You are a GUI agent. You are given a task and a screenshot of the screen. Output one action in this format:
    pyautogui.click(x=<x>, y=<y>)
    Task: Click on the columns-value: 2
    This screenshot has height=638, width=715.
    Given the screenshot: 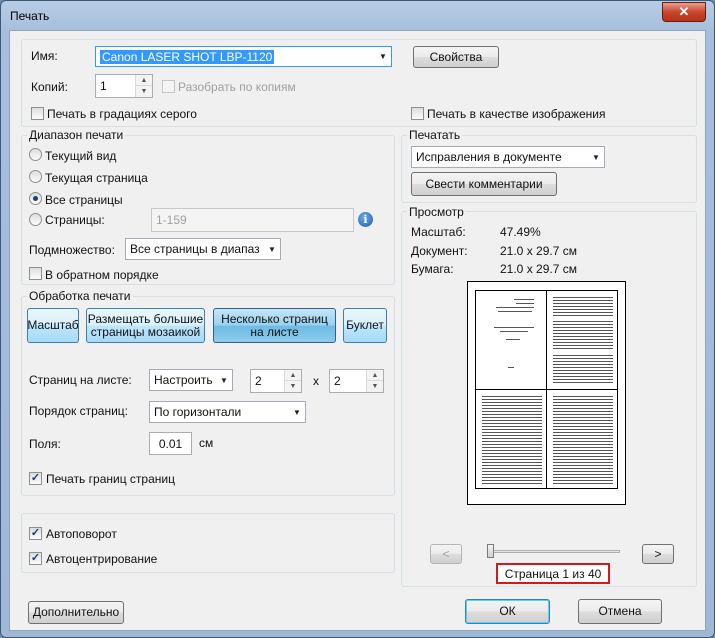 What is the action you would take?
    pyautogui.click(x=258, y=381)
    